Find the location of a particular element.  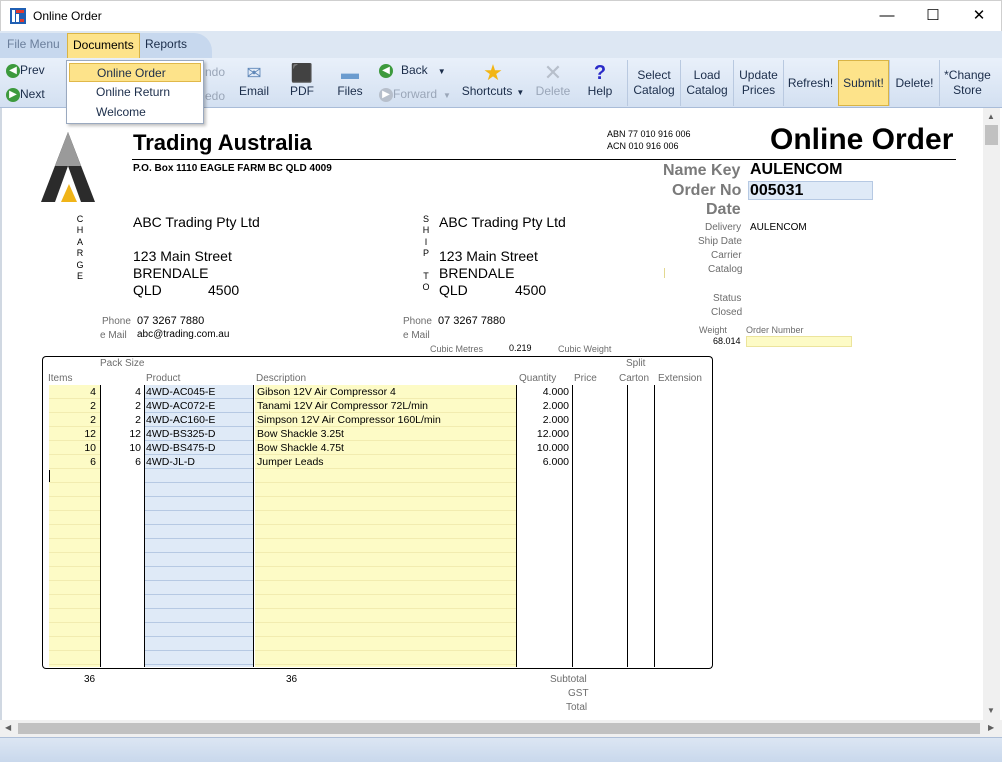

cell-quantity: 12.000 is located at coordinates (543, 434).